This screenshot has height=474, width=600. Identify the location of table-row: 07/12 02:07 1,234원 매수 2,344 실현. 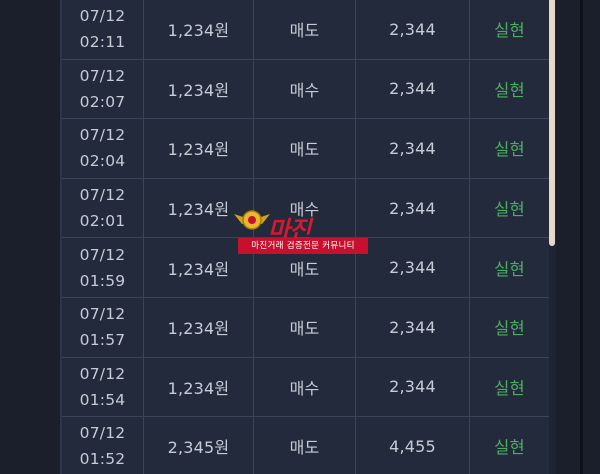
(305, 89).